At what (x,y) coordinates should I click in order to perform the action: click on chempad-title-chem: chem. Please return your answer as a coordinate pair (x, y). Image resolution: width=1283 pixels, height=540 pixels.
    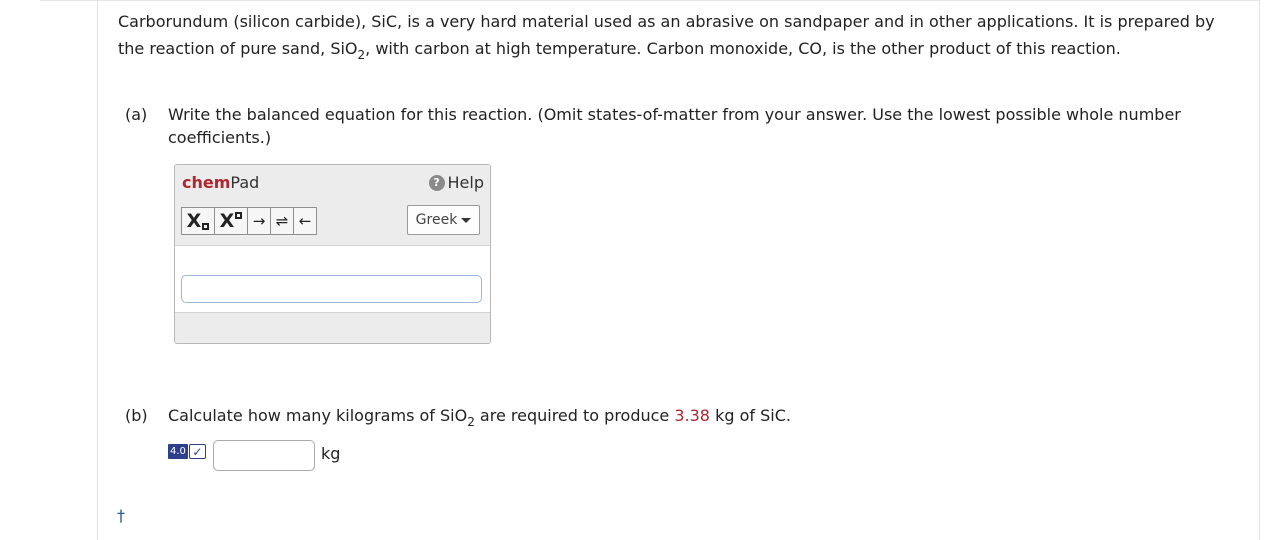
    Looking at the image, I should click on (206, 182).